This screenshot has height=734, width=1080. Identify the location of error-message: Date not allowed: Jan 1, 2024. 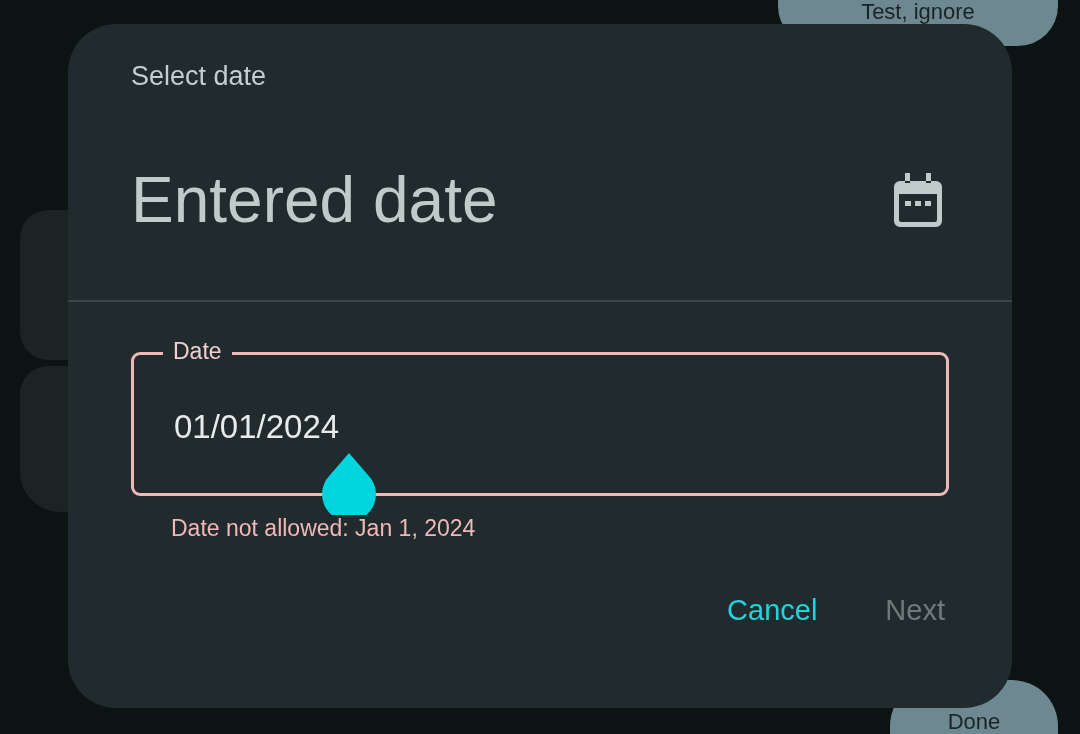
(323, 528).